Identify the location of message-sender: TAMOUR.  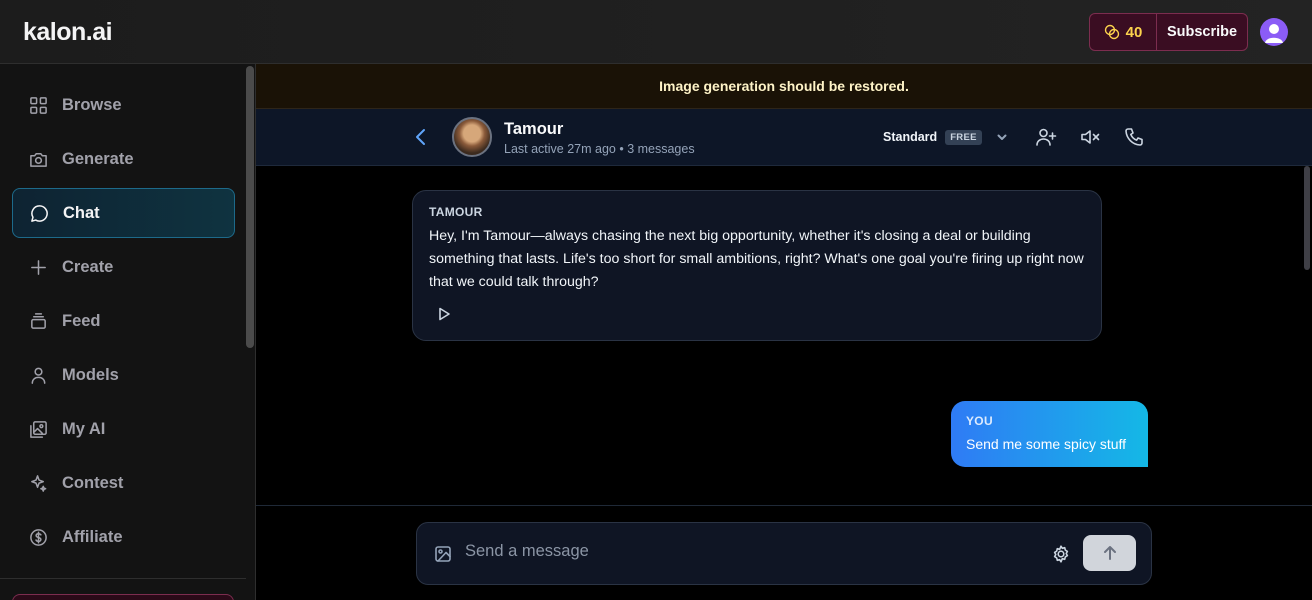
(456, 212).